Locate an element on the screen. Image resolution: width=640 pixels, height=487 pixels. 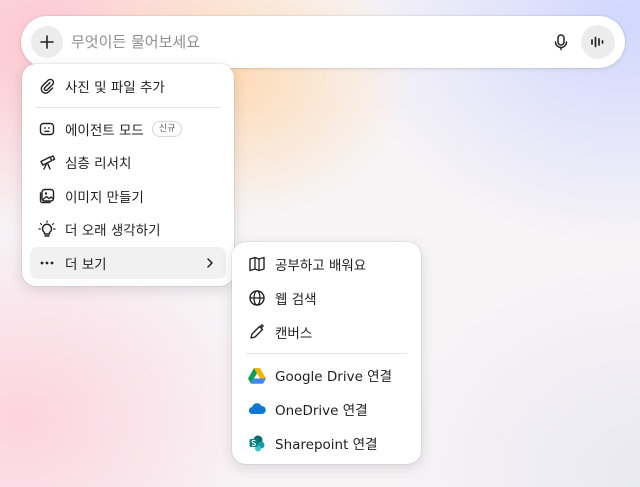
new-badge: 신규 is located at coordinates (167, 129).